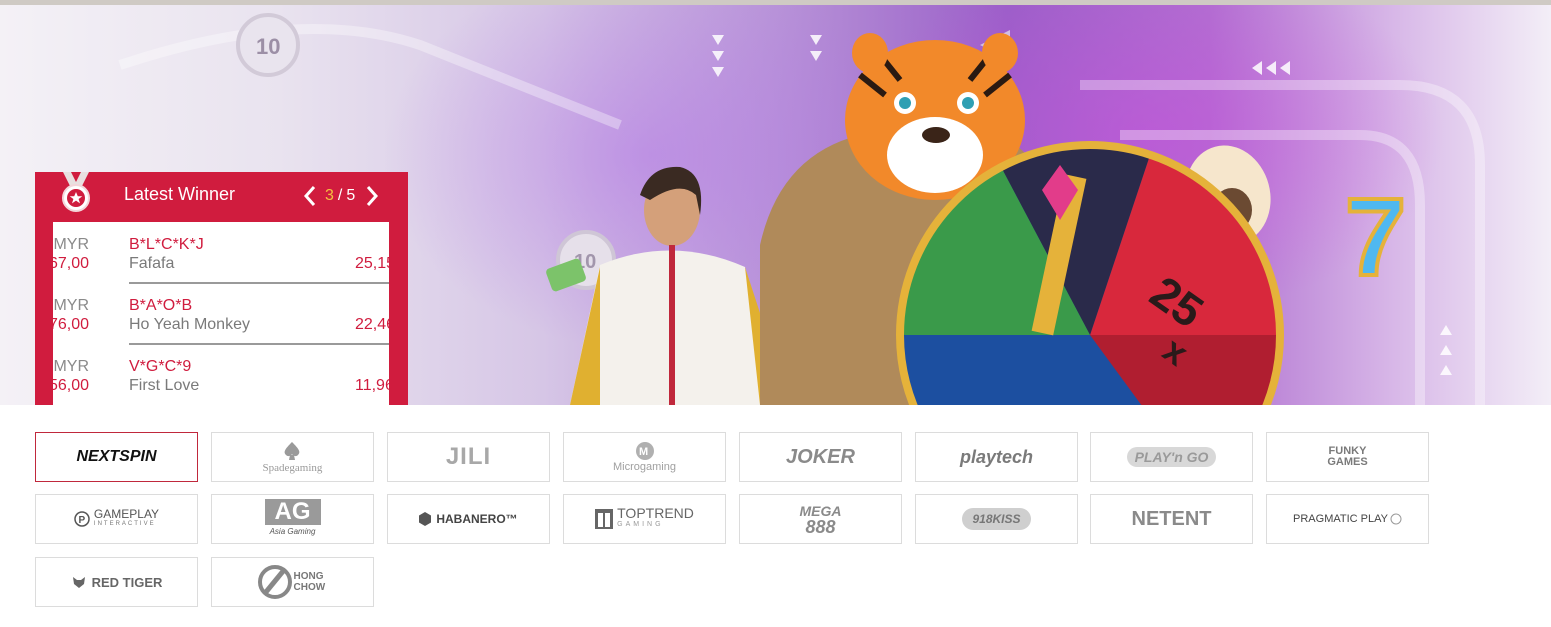 The height and width of the screenshot is (627, 1551). I want to click on 918kiss-logo: 918KISS, so click(996, 519).